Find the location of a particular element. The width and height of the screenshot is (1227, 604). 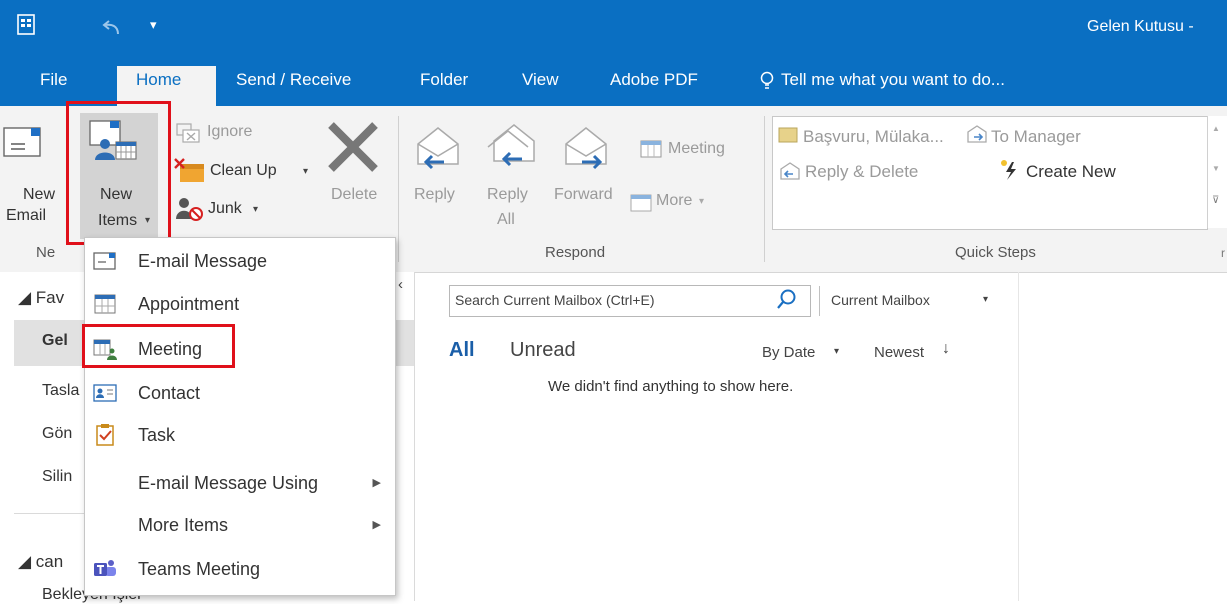

menu-label: Appointment is located at coordinates (189, 304).